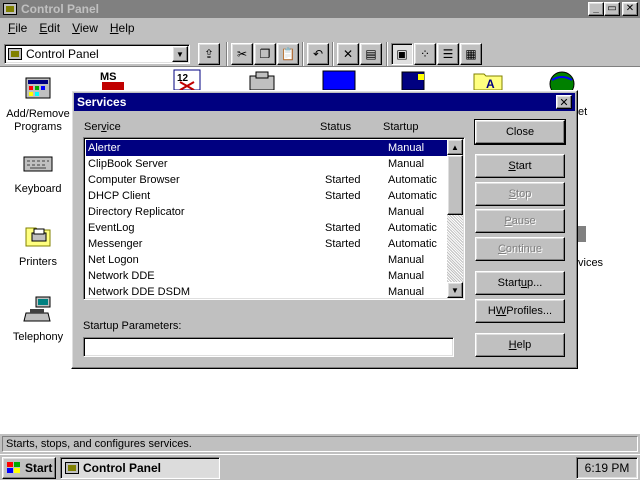 The height and width of the screenshot is (480, 640). I want to click on services-scrollbar: ▲ ▼, so click(455, 218).